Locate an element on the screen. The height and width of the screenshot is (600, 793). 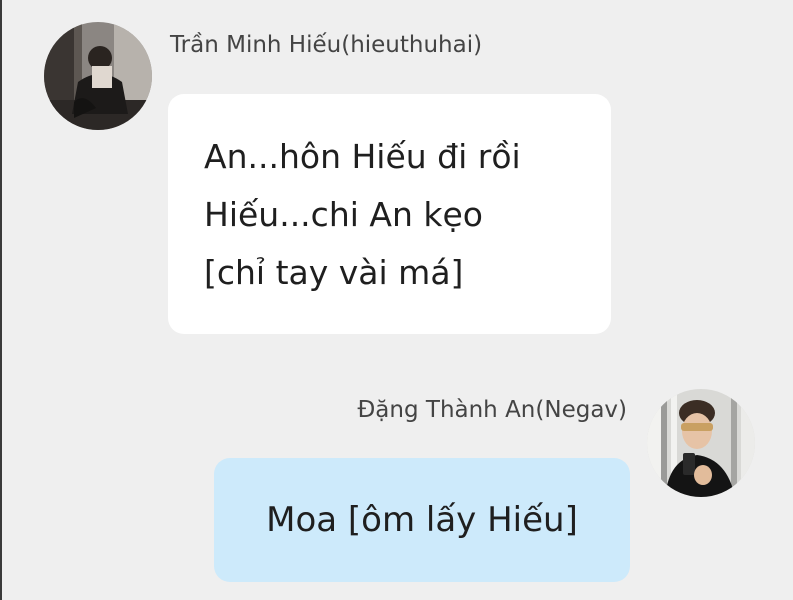
sender-avatar-hieuthuhai is located at coordinates (98, 76).